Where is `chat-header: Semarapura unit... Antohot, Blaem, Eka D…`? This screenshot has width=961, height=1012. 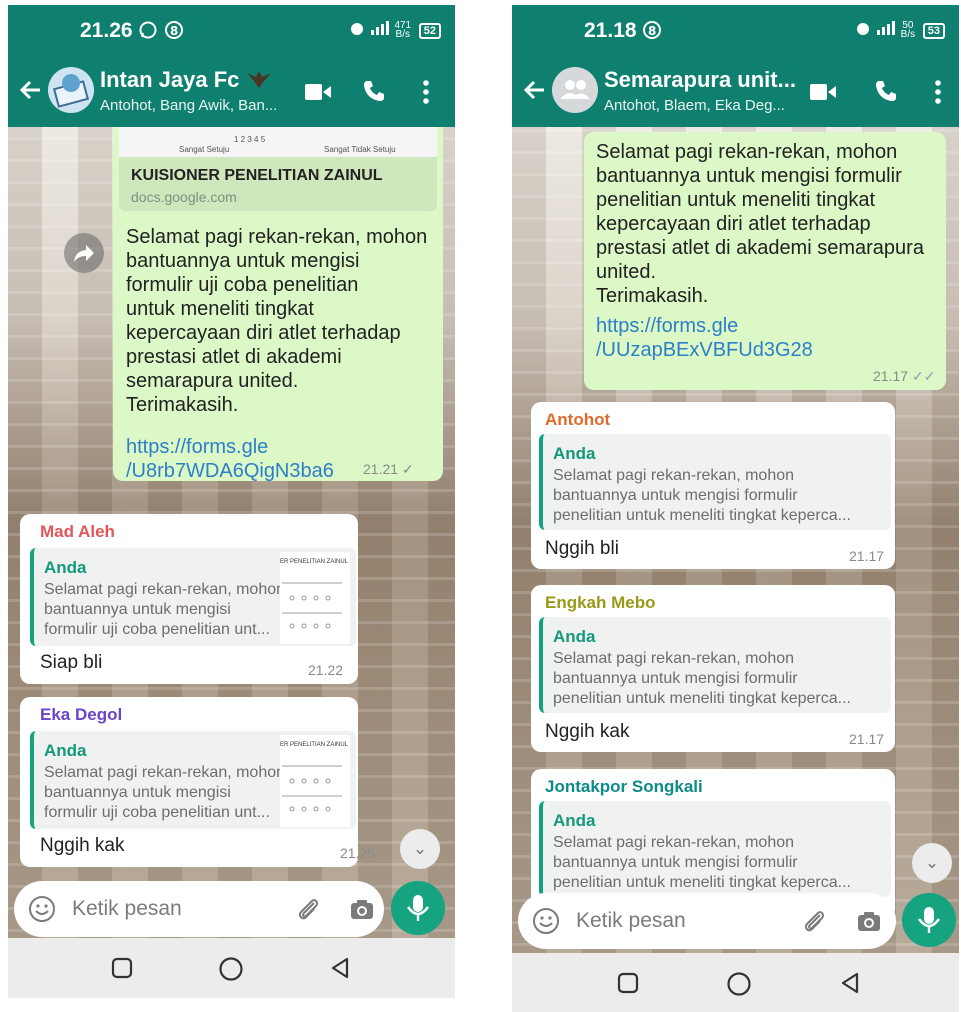
chat-header: Semarapura unit... Antohot, Blaem, Eka D… is located at coordinates (735, 92).